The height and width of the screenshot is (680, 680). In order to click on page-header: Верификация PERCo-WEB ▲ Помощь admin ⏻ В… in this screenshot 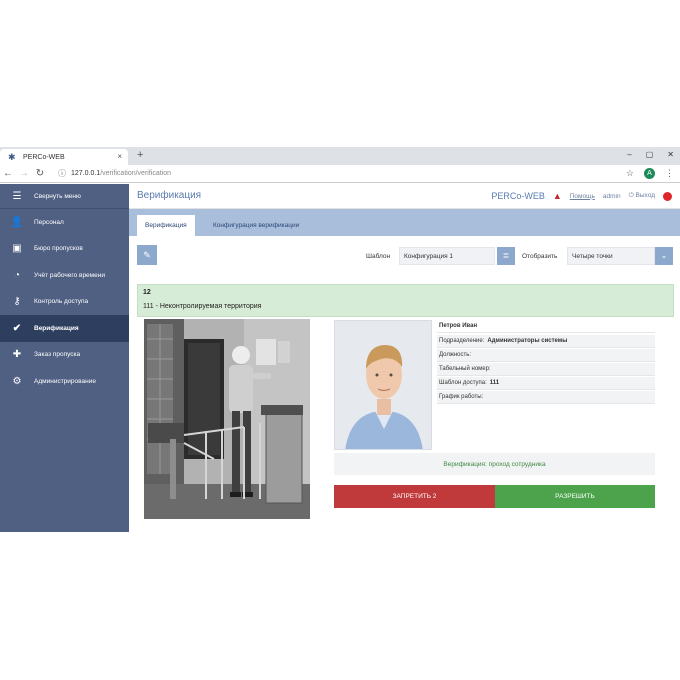, I will do `click(404, 196)`.